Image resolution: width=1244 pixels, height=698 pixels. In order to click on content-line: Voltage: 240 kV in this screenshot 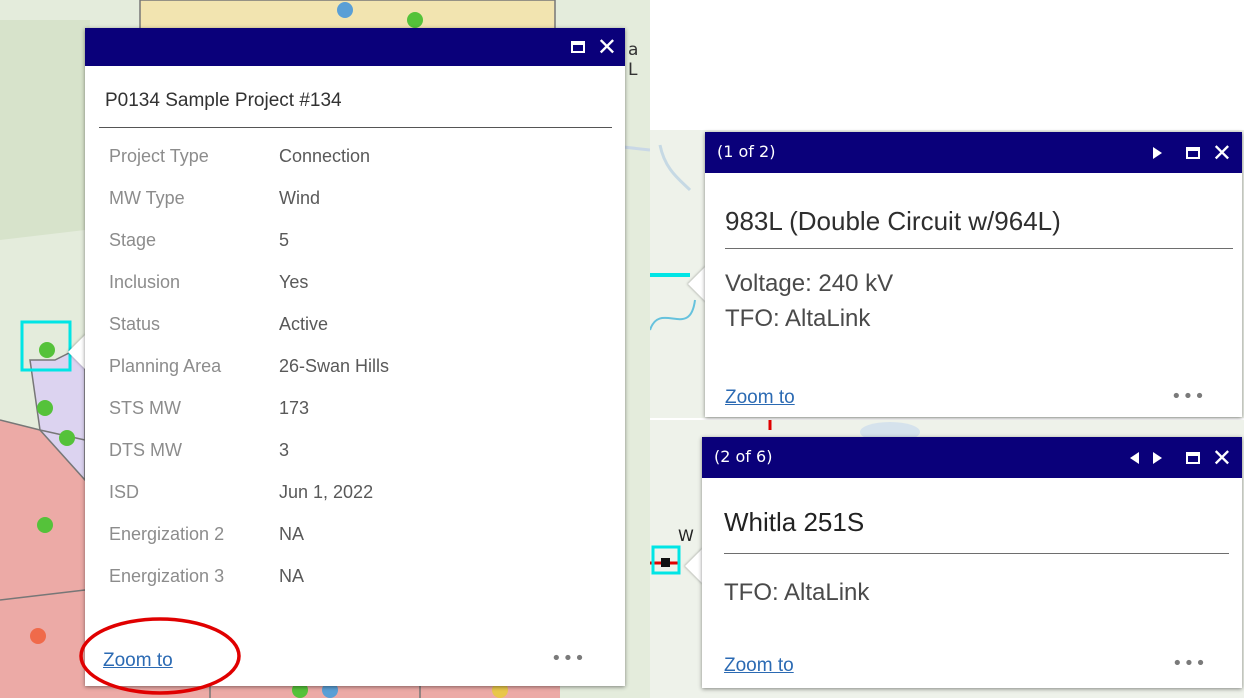, I will do `click(809, 283)`.